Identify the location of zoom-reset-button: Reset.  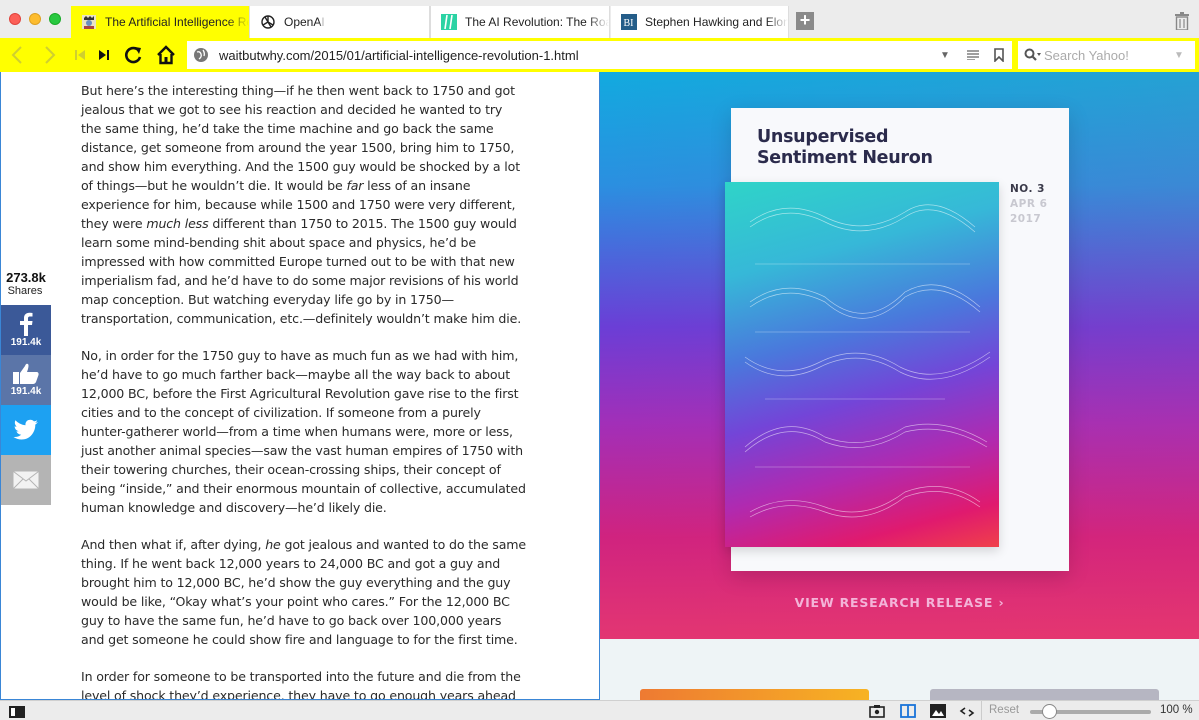
(1004, 710).